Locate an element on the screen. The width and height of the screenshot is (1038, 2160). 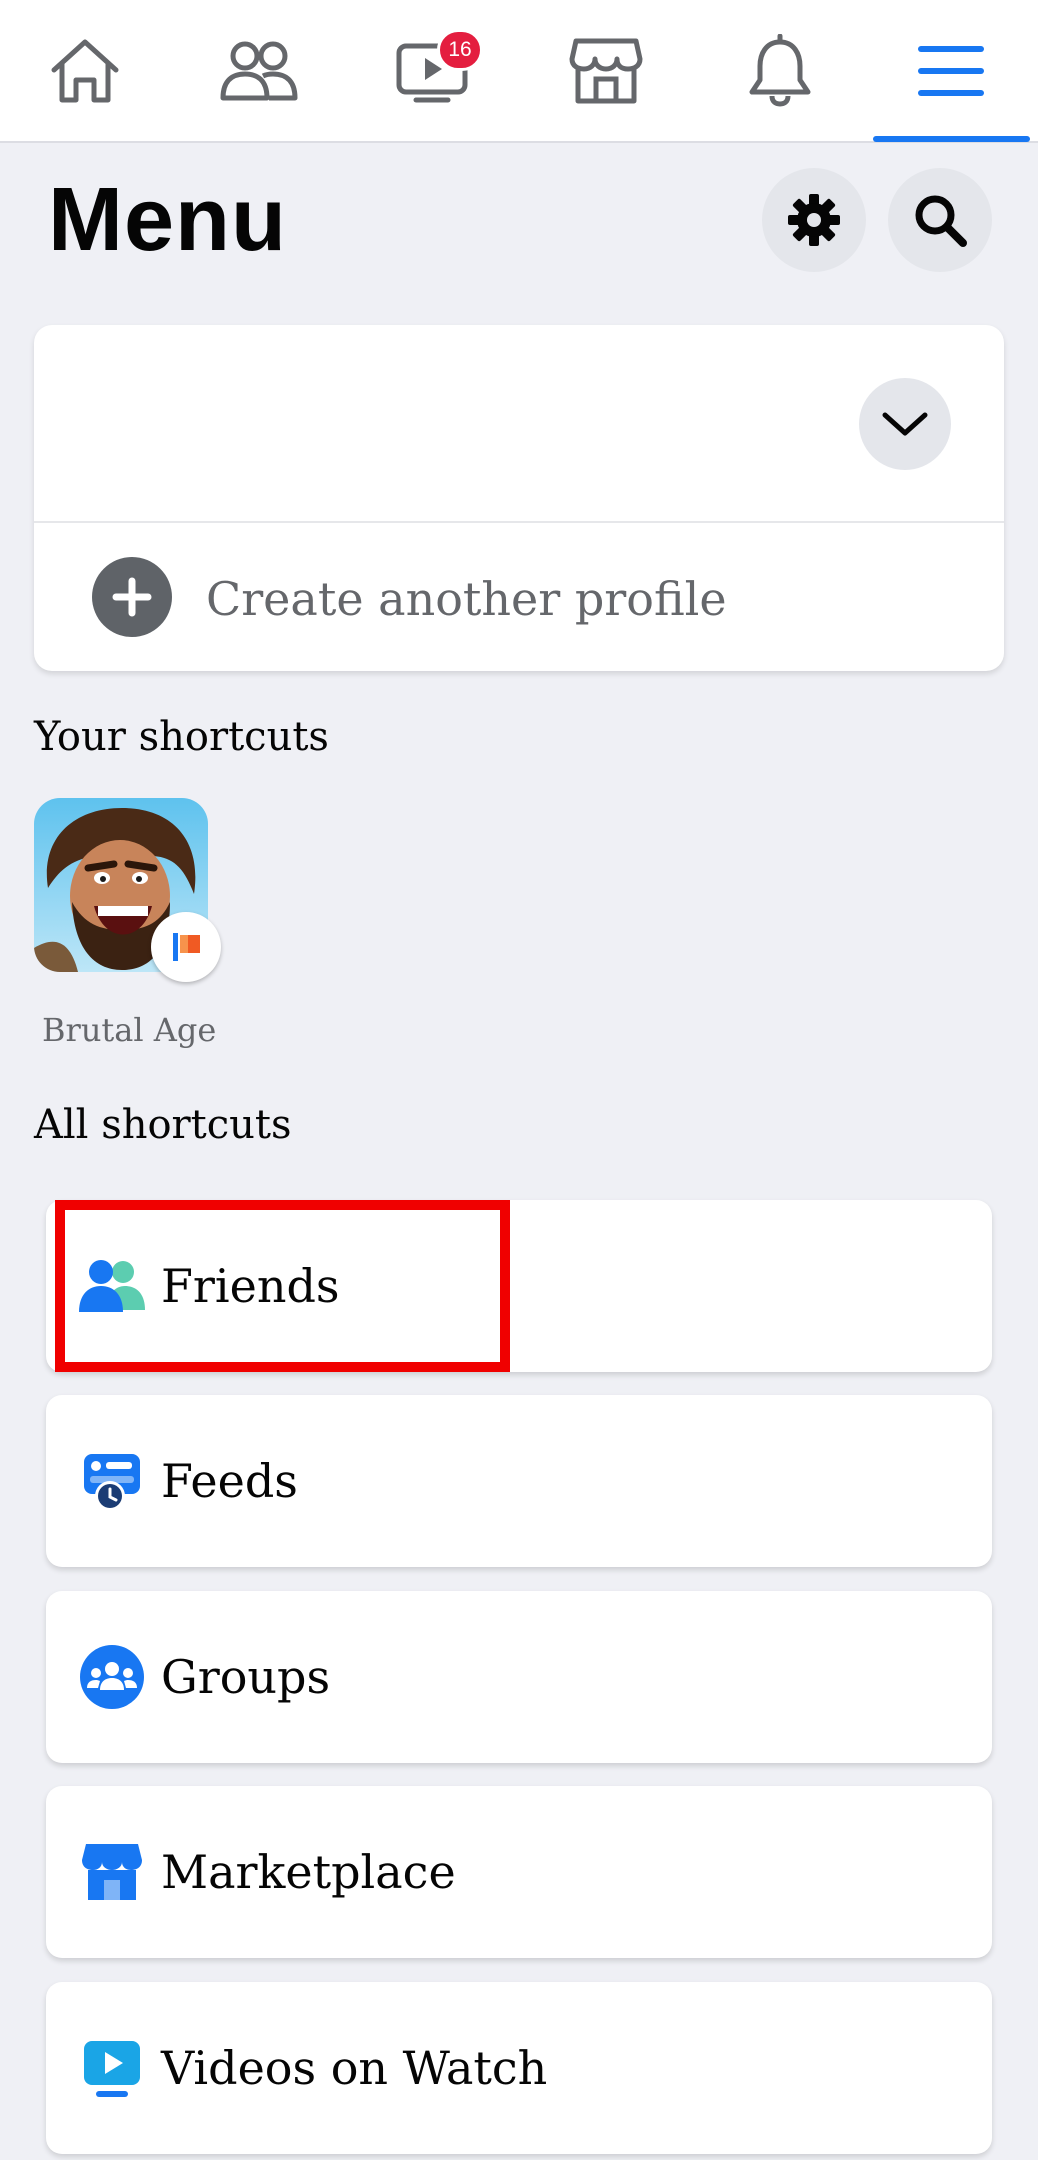
profile-card: Create another profile is located at coordinates (519, 498).